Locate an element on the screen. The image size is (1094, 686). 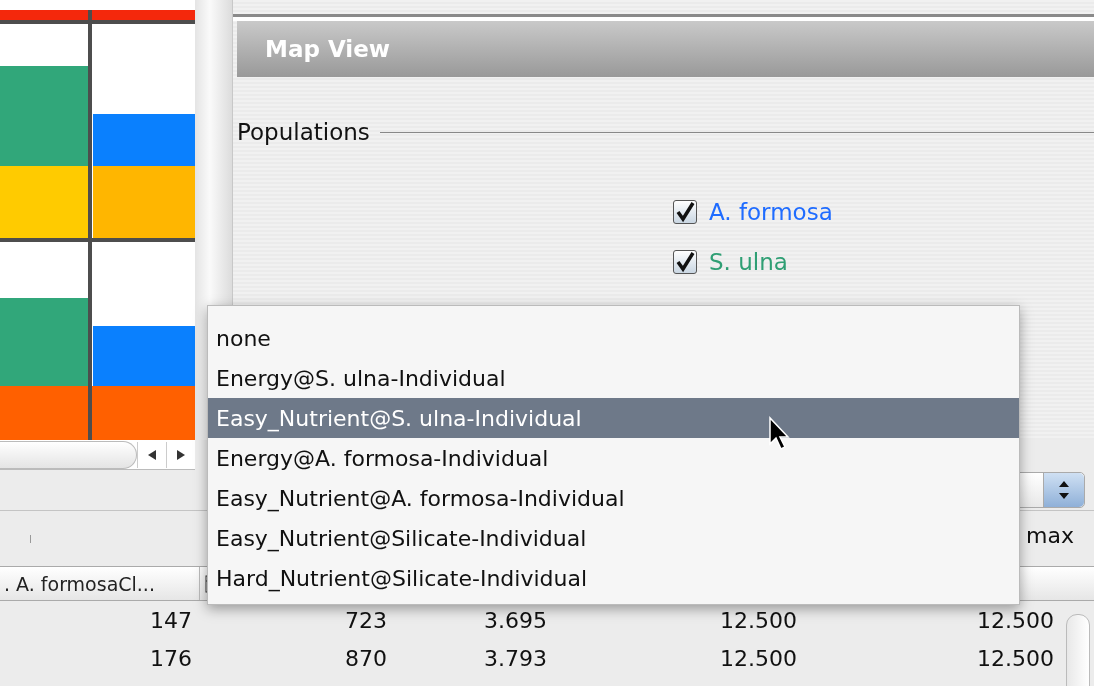
table-cell-text: 176 is located at coordinates (171, 658).